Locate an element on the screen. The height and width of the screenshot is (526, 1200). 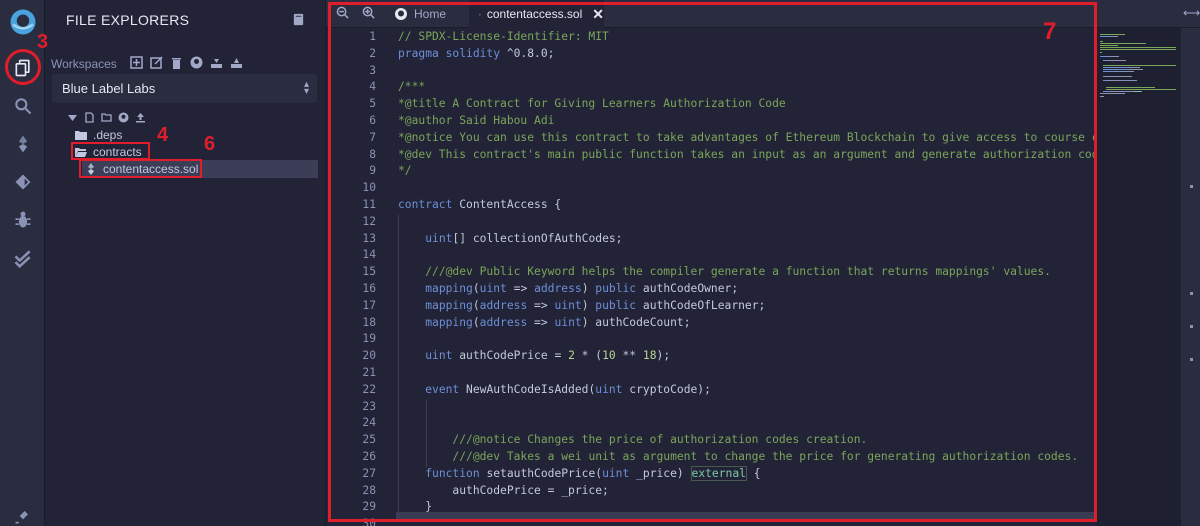
annotation-box-file is located at coordinates (140, 168).